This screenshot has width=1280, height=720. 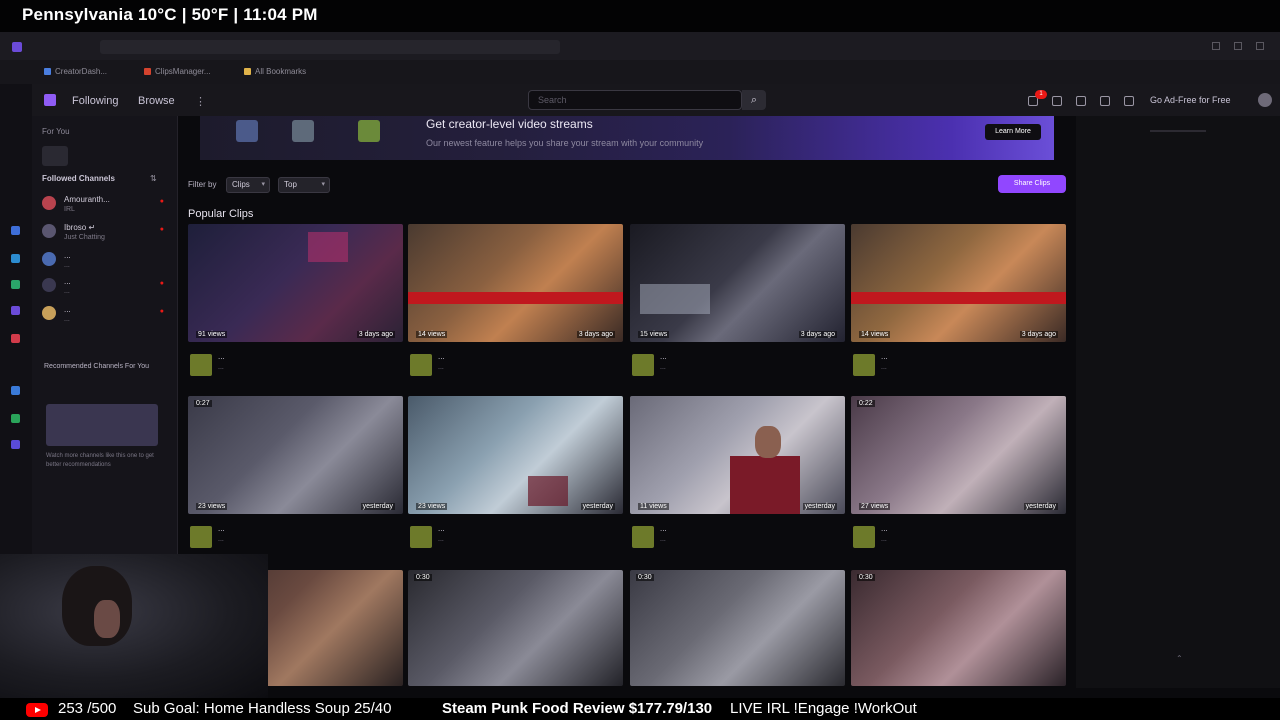 What do you see at coordinates (304, 185) in the screenshot?
I see `clip-range-select: Top ▾` at bounding box center [304, 185].